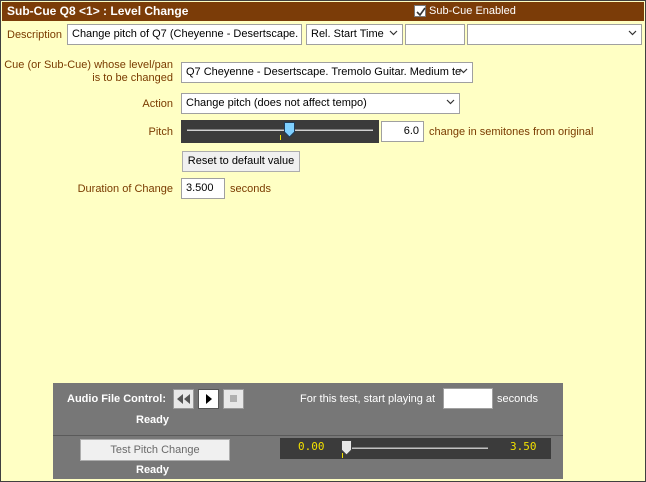 The height and width of the screenshot is (482, 646). What do you see at coordinates (554, 34) in the screenshot?
I see `extra-select` at bounding box center [554, 34].